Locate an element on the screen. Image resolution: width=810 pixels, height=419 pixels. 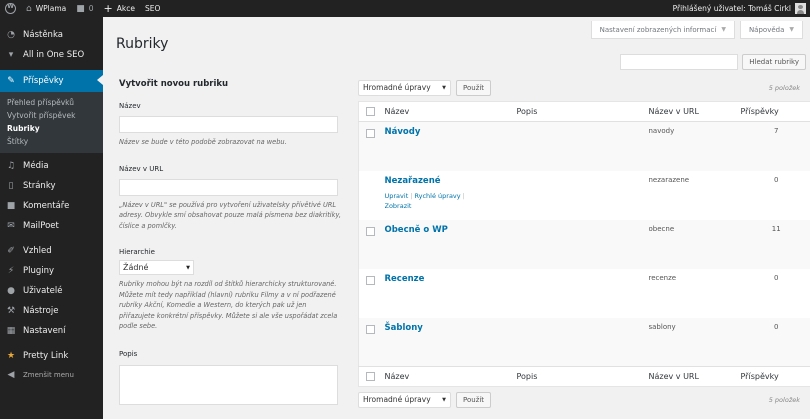
parent-select: Žádné ▼ is located at coordinates (156, 267).